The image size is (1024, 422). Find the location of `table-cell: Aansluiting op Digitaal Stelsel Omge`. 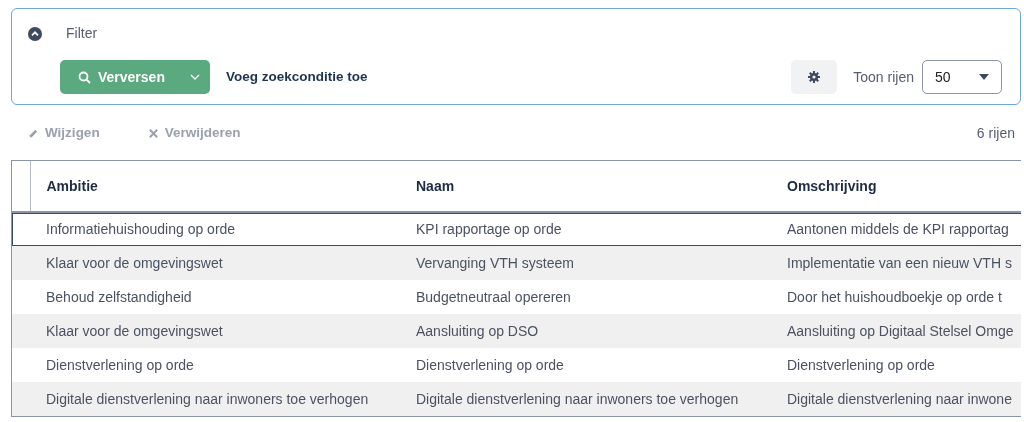

table-cell: Aansluiting op Digitaal Stelsel Omge is located at coordinates (896, 331).